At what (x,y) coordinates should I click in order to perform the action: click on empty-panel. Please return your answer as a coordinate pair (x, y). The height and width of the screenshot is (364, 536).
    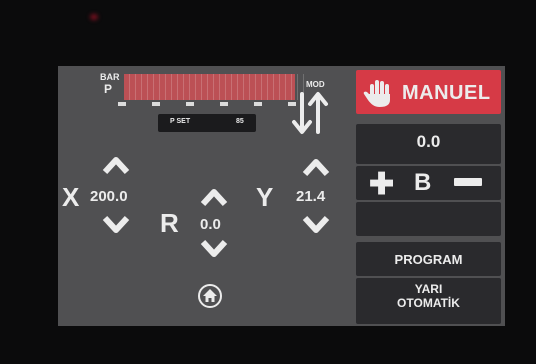
    Looking at the image, I should click on (428, 219).